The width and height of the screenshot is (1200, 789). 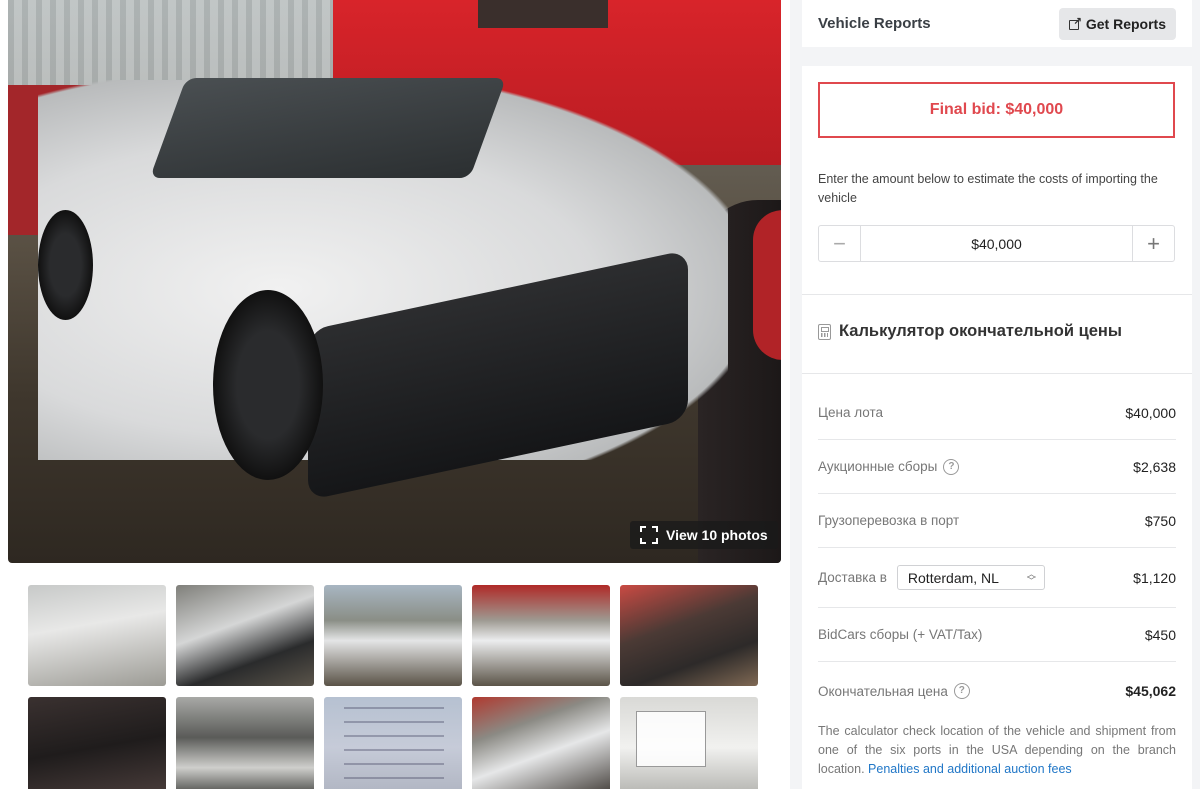 What do you see at coordinates (268, 385) in the screenshot?
I see `photo-front-wheel` at bounding box center [268, 385].